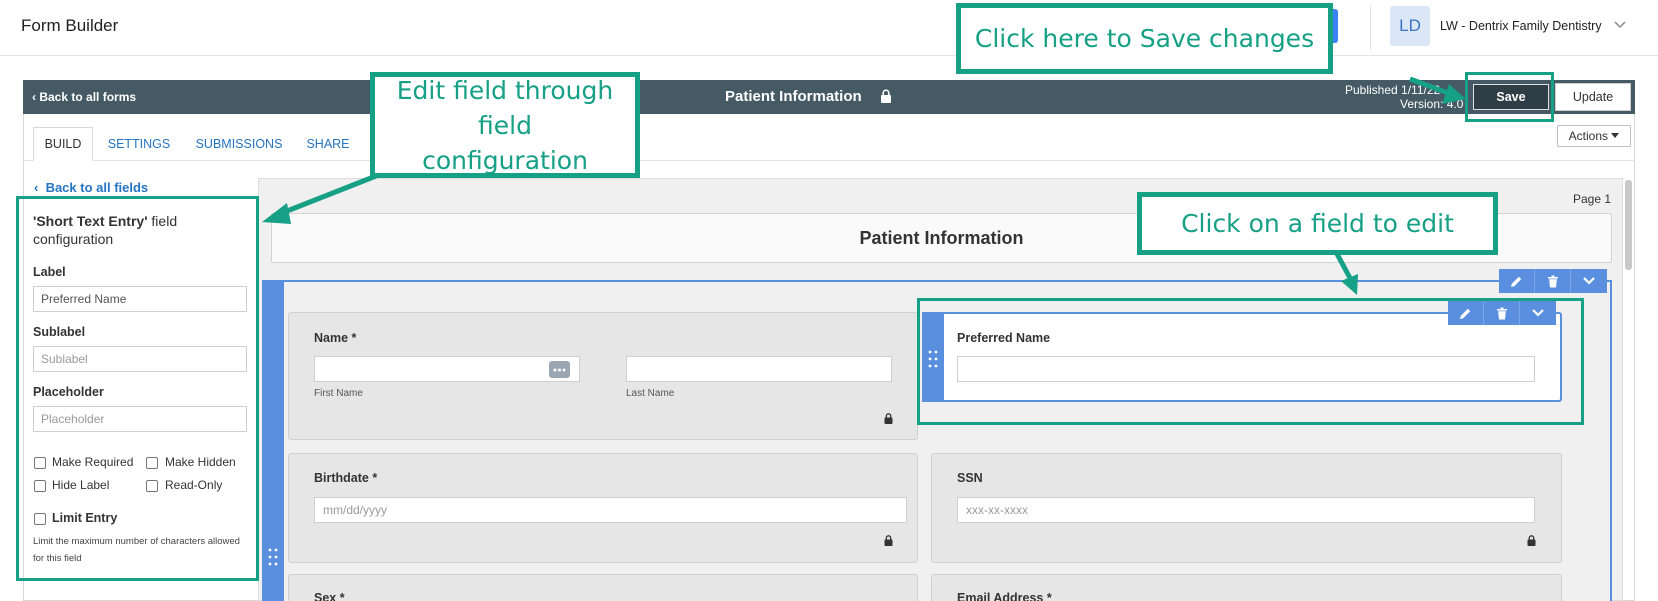  Describe the element at coordinates (1454, 94) in the screenshot. I see `arrow-to-save-head` at that location.